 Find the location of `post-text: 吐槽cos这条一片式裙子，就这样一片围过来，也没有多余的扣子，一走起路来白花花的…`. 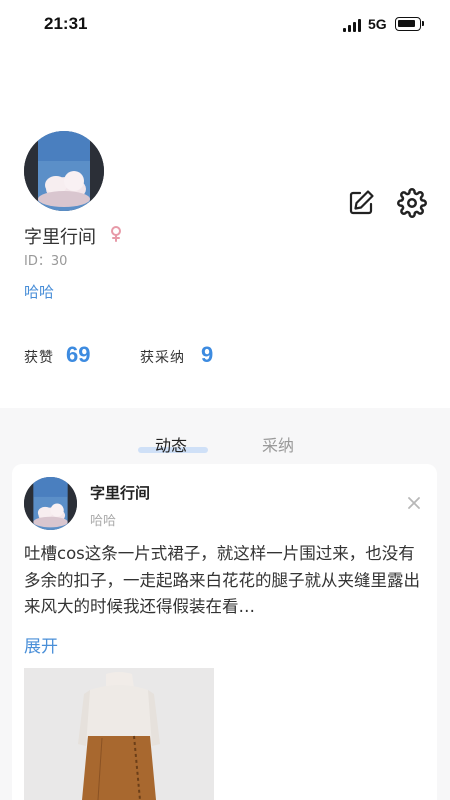

post-text: 吐槽cos这条一片式裙子，就这样一片围过来，也没有多余的扣子，一走起路来白花花的… is located at coordinates (222, 580).